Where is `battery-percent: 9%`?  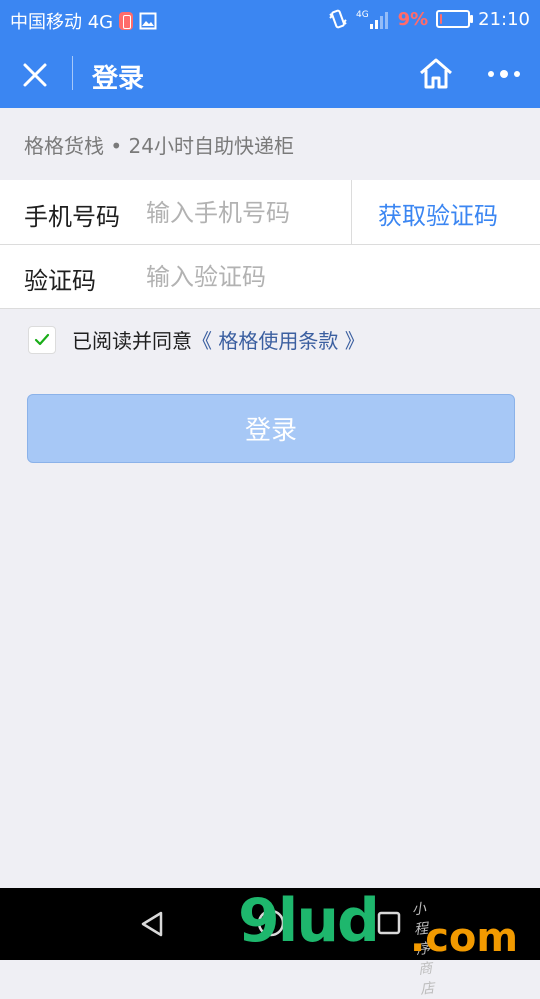 battery-percent: 9% is located at coordinates (413, 19).